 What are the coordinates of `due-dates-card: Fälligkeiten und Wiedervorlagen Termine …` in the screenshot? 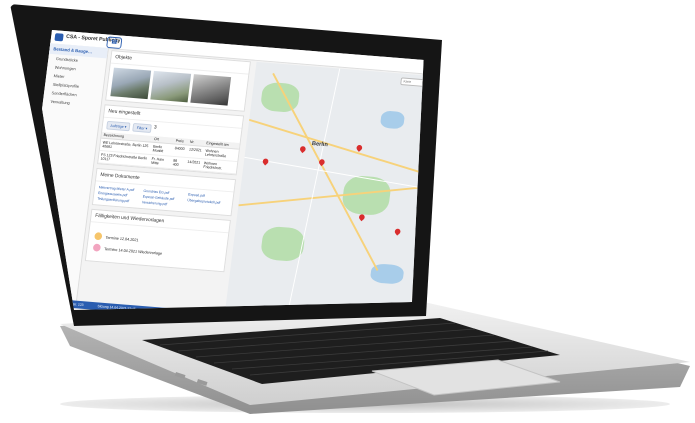 It's located at (157, 240).